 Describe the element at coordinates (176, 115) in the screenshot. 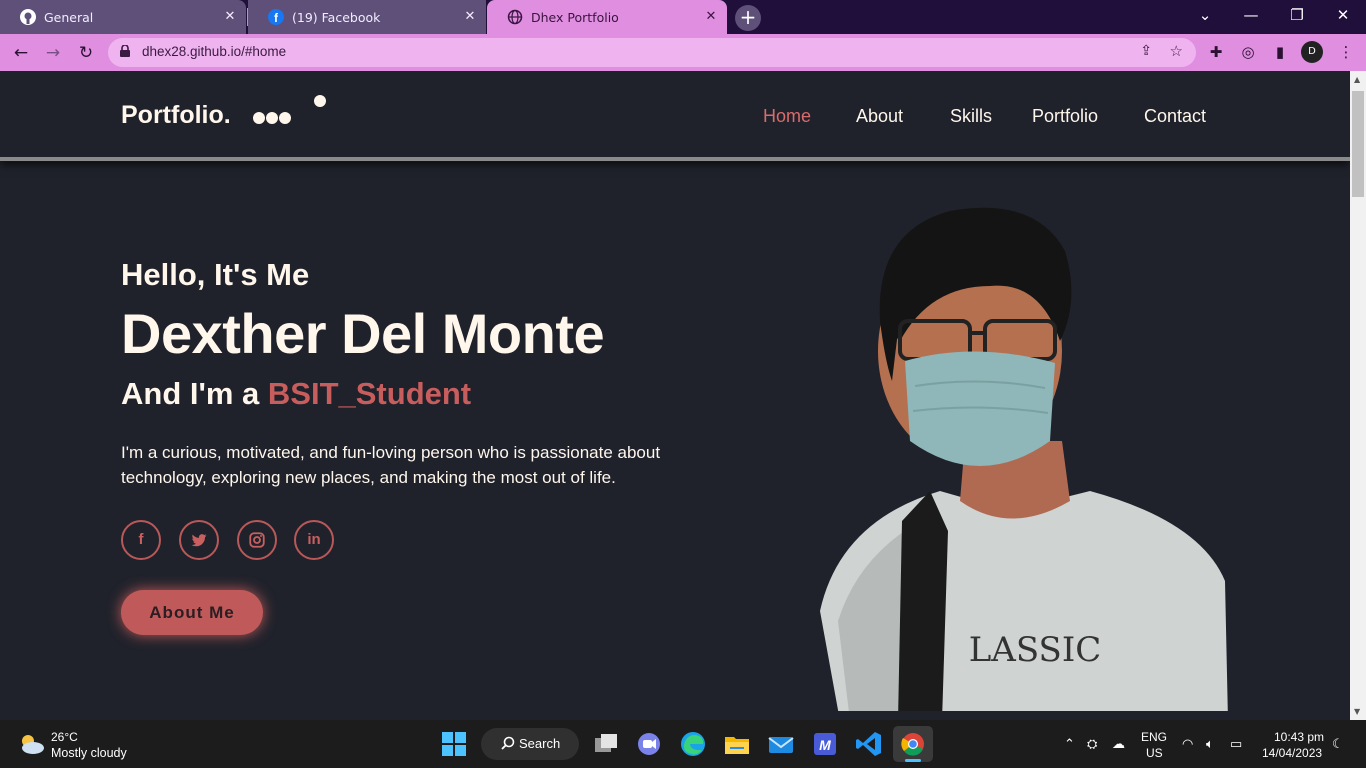

I see `site-logo: Portfolio.` at that location.